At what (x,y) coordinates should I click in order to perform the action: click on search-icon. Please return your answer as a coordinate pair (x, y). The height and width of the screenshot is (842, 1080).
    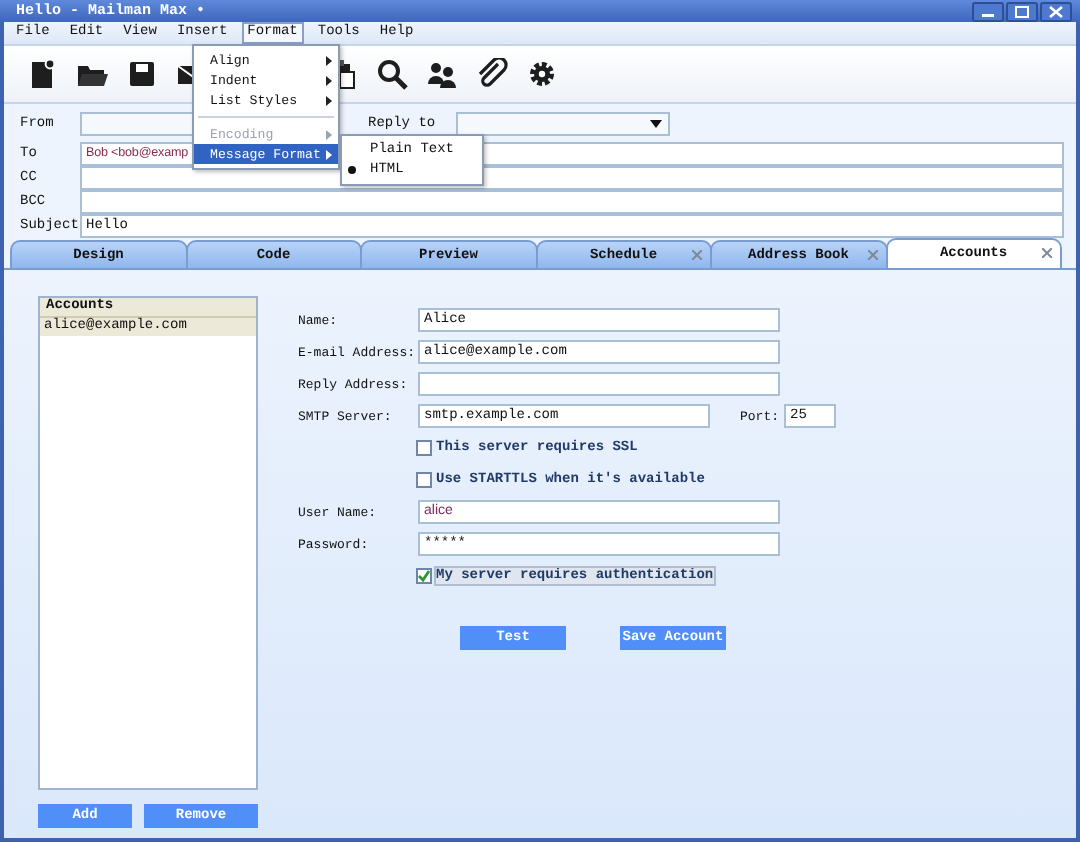
    Looking at the image, I should click on (392, 74).